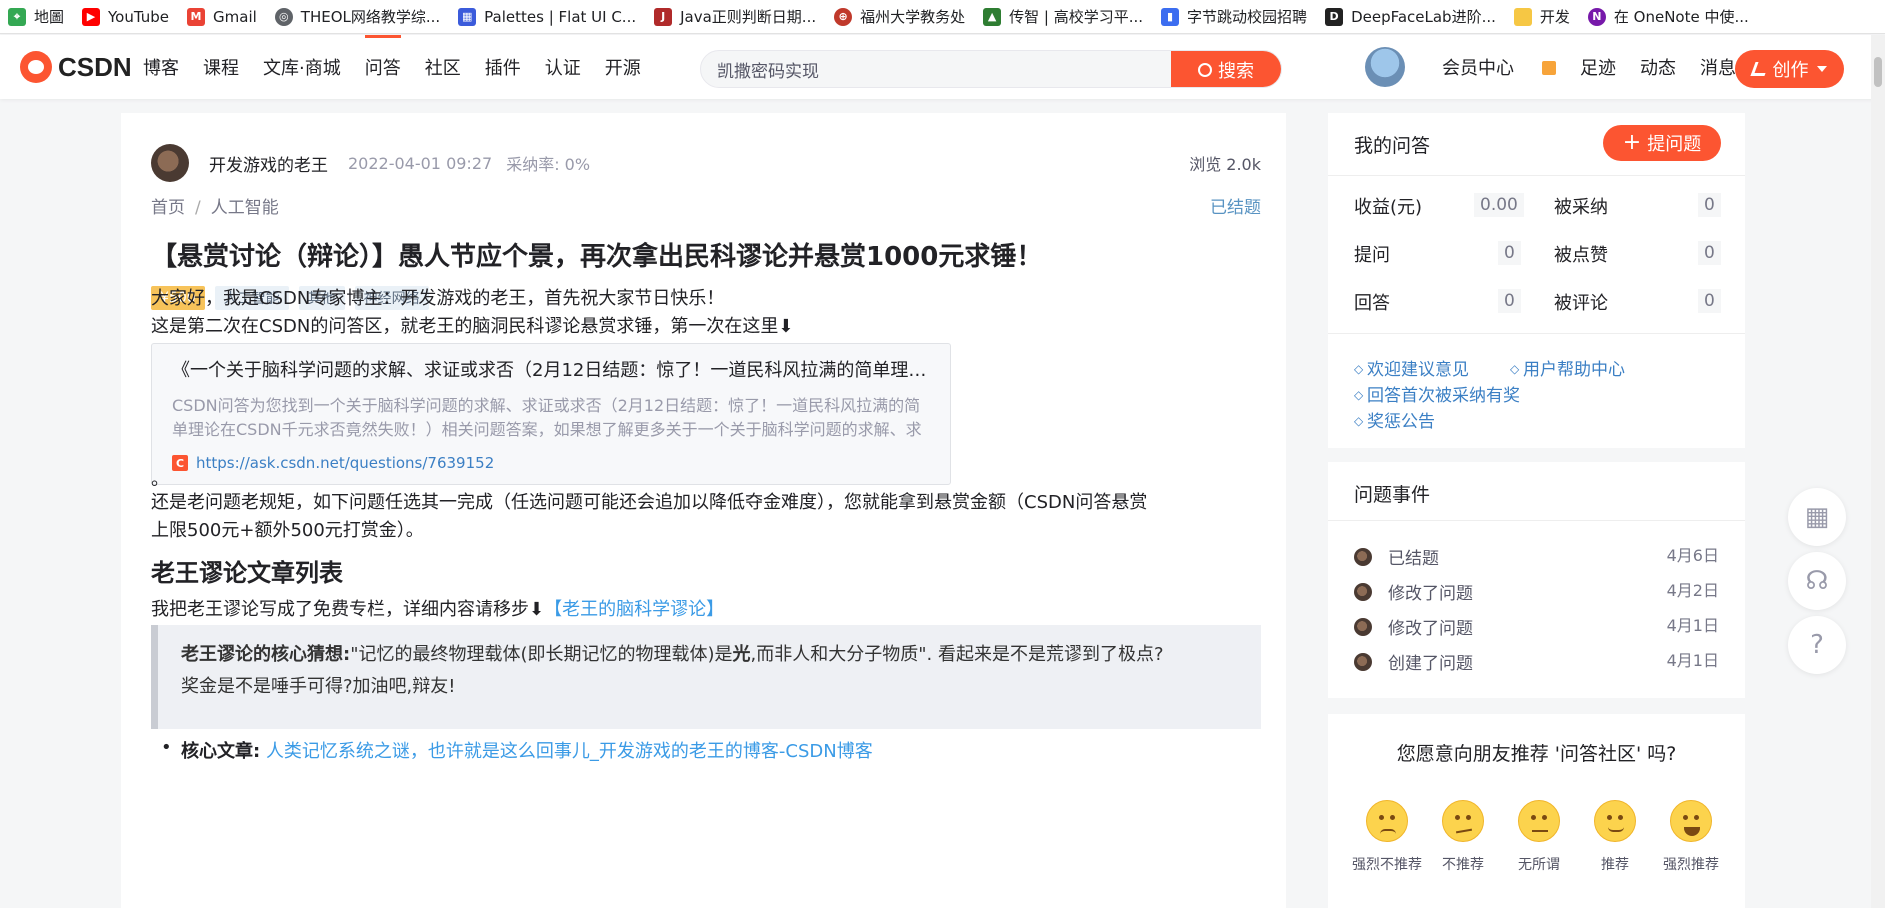  I want to click on customer-service-button: ☊, so click(1817, 581).